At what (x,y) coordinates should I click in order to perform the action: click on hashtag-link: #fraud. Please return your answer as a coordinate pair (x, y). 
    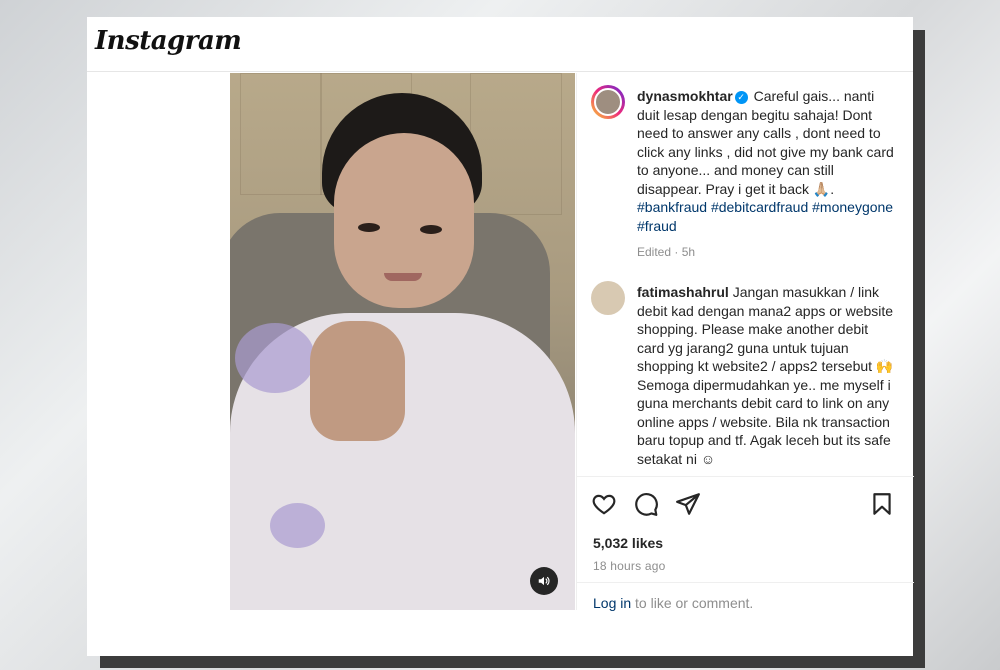
    Looking at the image, I should click on (657, 226).